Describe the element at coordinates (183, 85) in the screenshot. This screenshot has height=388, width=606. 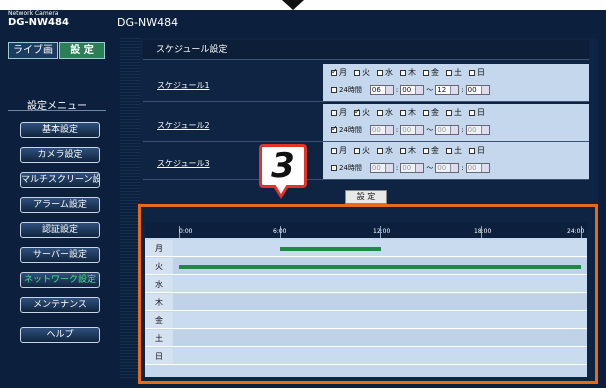
I see `schedule-link: スケジュール1` at that location.